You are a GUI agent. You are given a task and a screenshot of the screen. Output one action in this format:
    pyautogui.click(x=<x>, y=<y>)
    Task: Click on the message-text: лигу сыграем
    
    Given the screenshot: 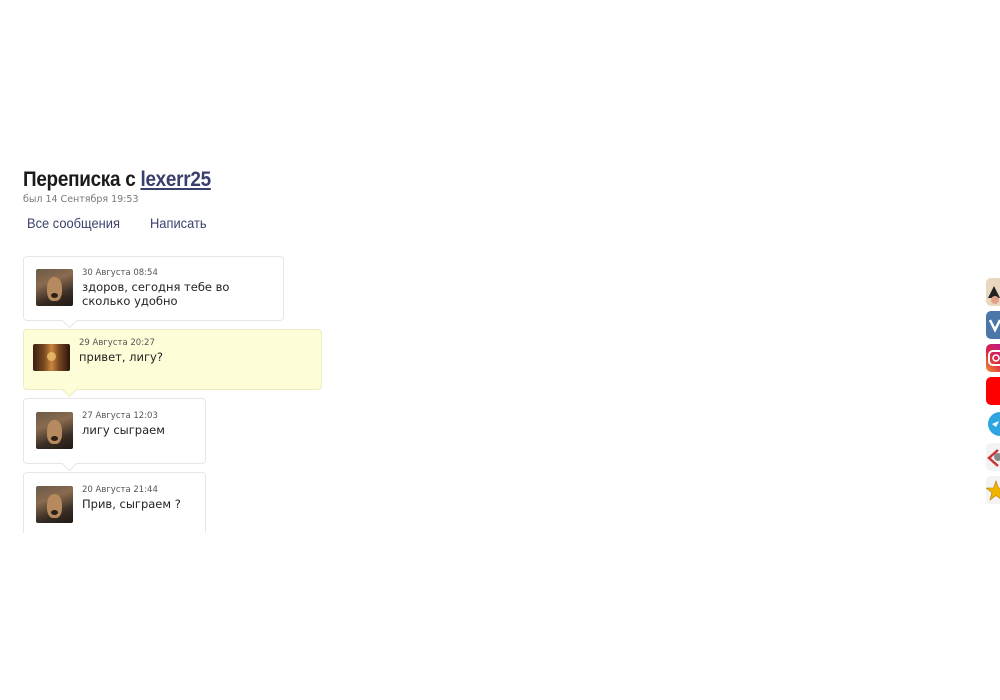 What is the action you would take?
    pyautogui.click(x=123, y=430)
    